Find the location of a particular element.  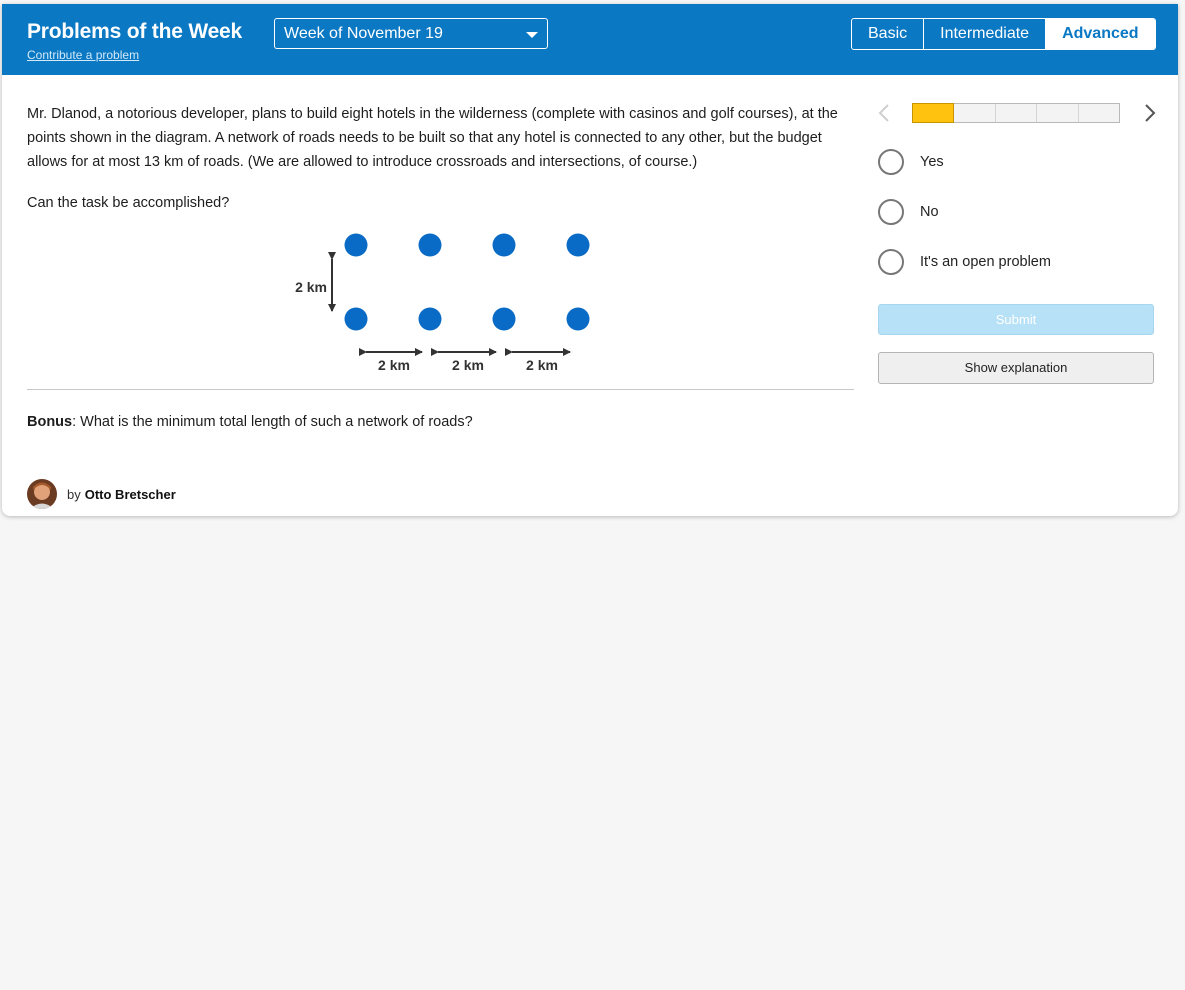

answer-option-open-problem: It's an open problem is located at coordinates (964, 262).